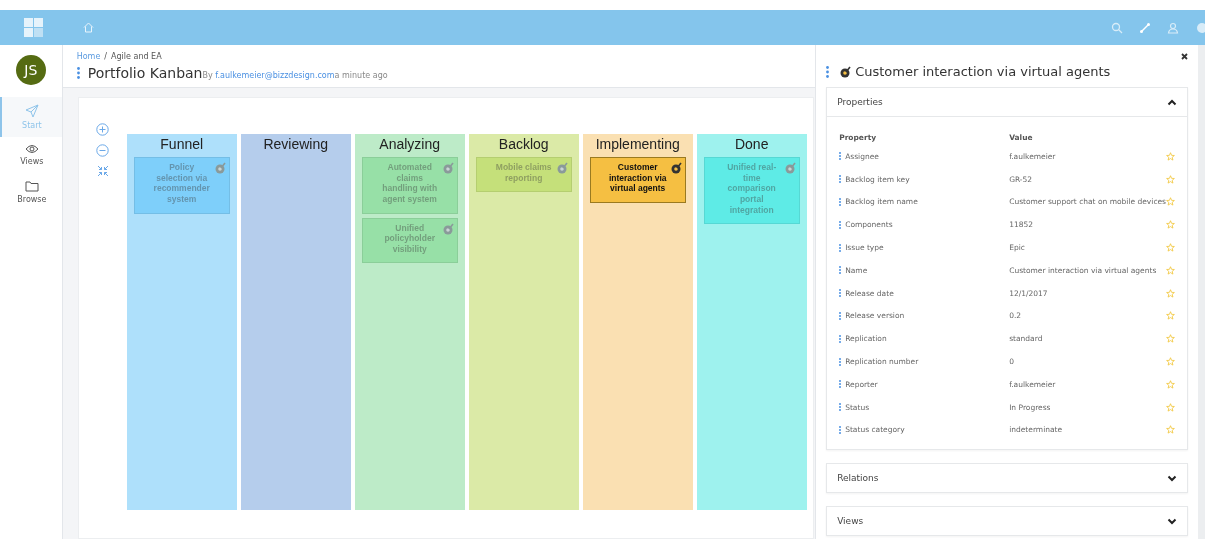 This screenshot has width=1205, height=539. What do you see at coordinates (145, 73) in the screenshot?
I see `page-title: Portfolio Kanban` at bounding box center [145, 73].